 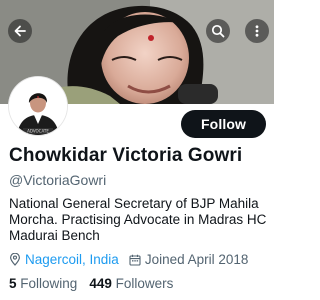 I want to click on profile-display-name: Chowkidar Victoria Gowri, so click(x=126, y=155).